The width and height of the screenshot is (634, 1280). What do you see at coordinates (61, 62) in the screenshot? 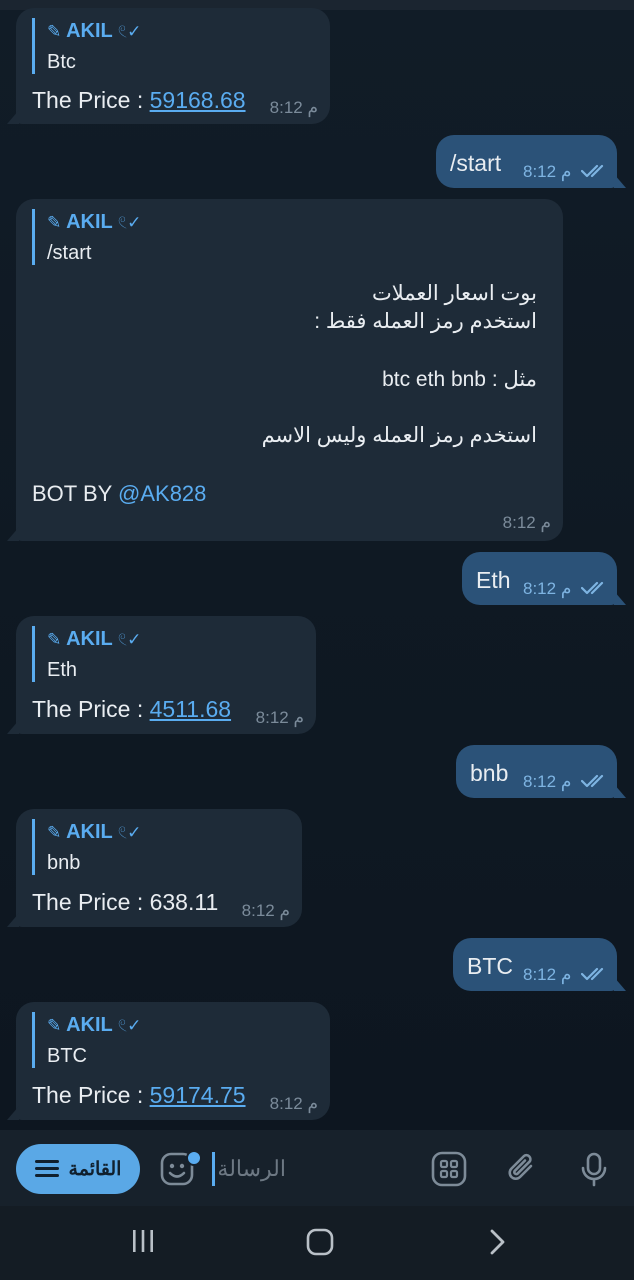
I see `reply-text: Btc` at bounding box center [61, 62].